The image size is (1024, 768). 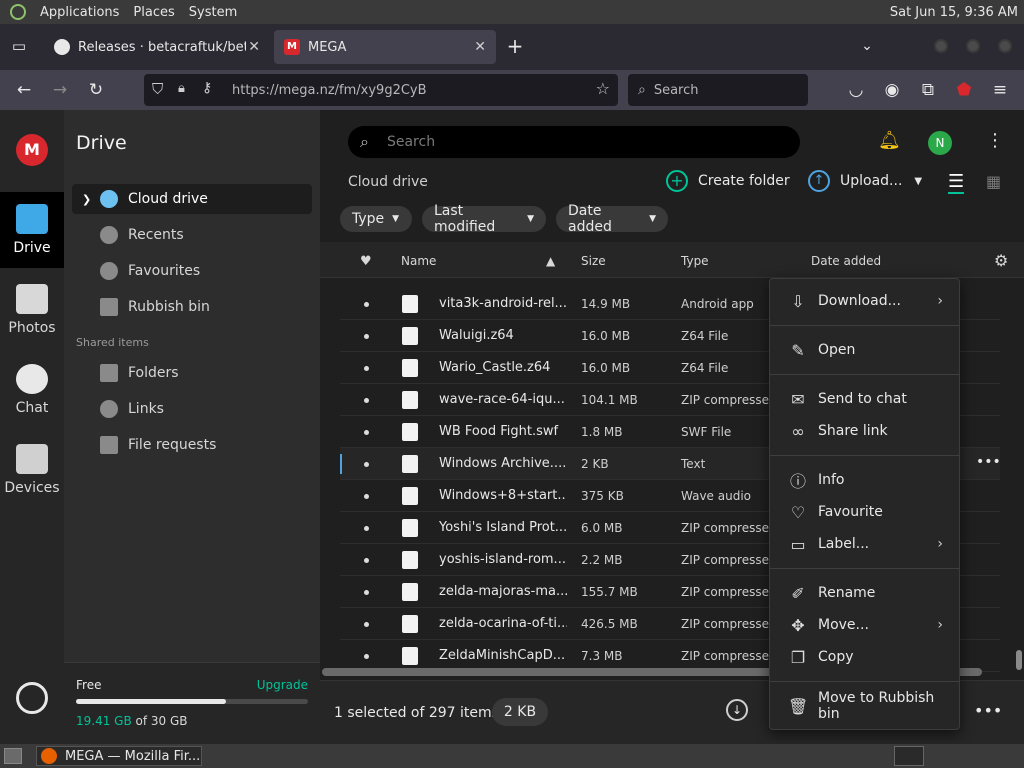 What do you see at coordinates (79, 12) in the screenshot?
I see `menu-applications: Applications` at bounding box center [79, 12].